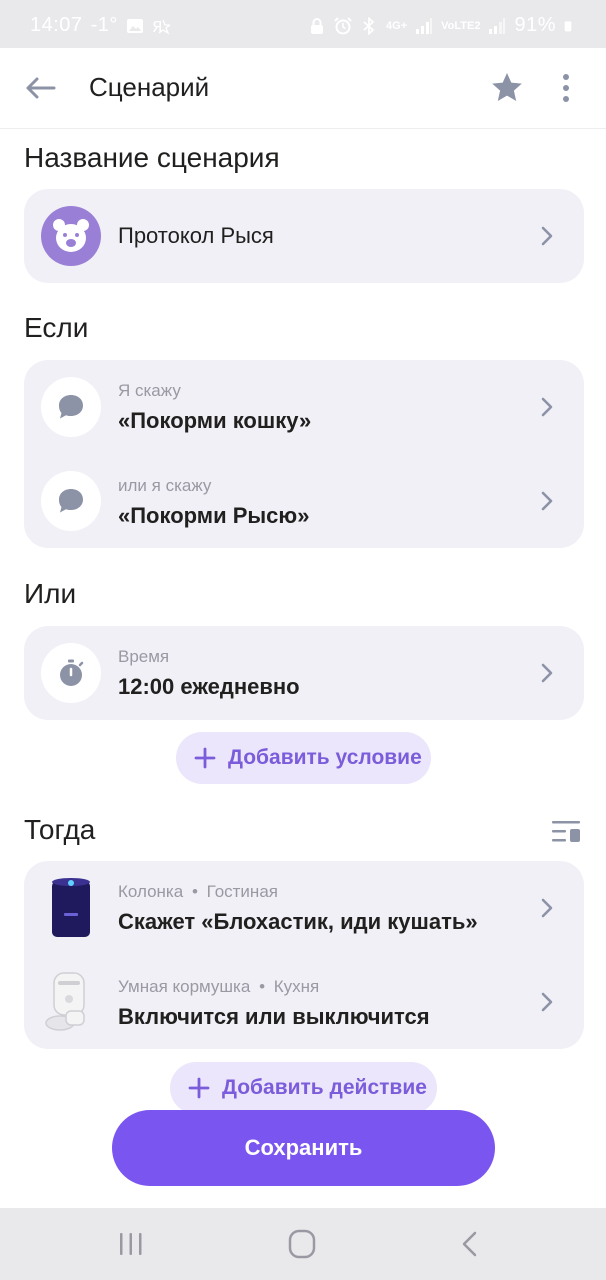 The image size is (606, 1280). I want to click on condition-label: Я скажу, so click(149, 390).